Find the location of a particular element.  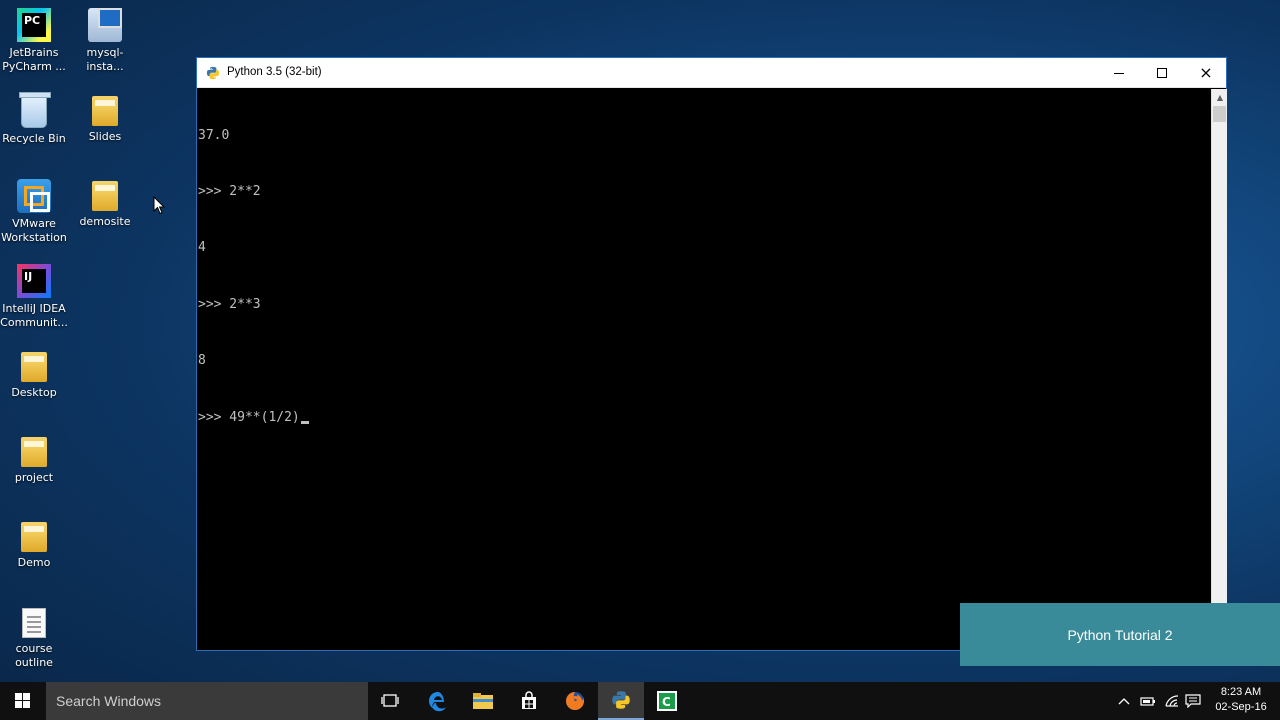

chevron-up-icon is located at coordinates (1124, 701).